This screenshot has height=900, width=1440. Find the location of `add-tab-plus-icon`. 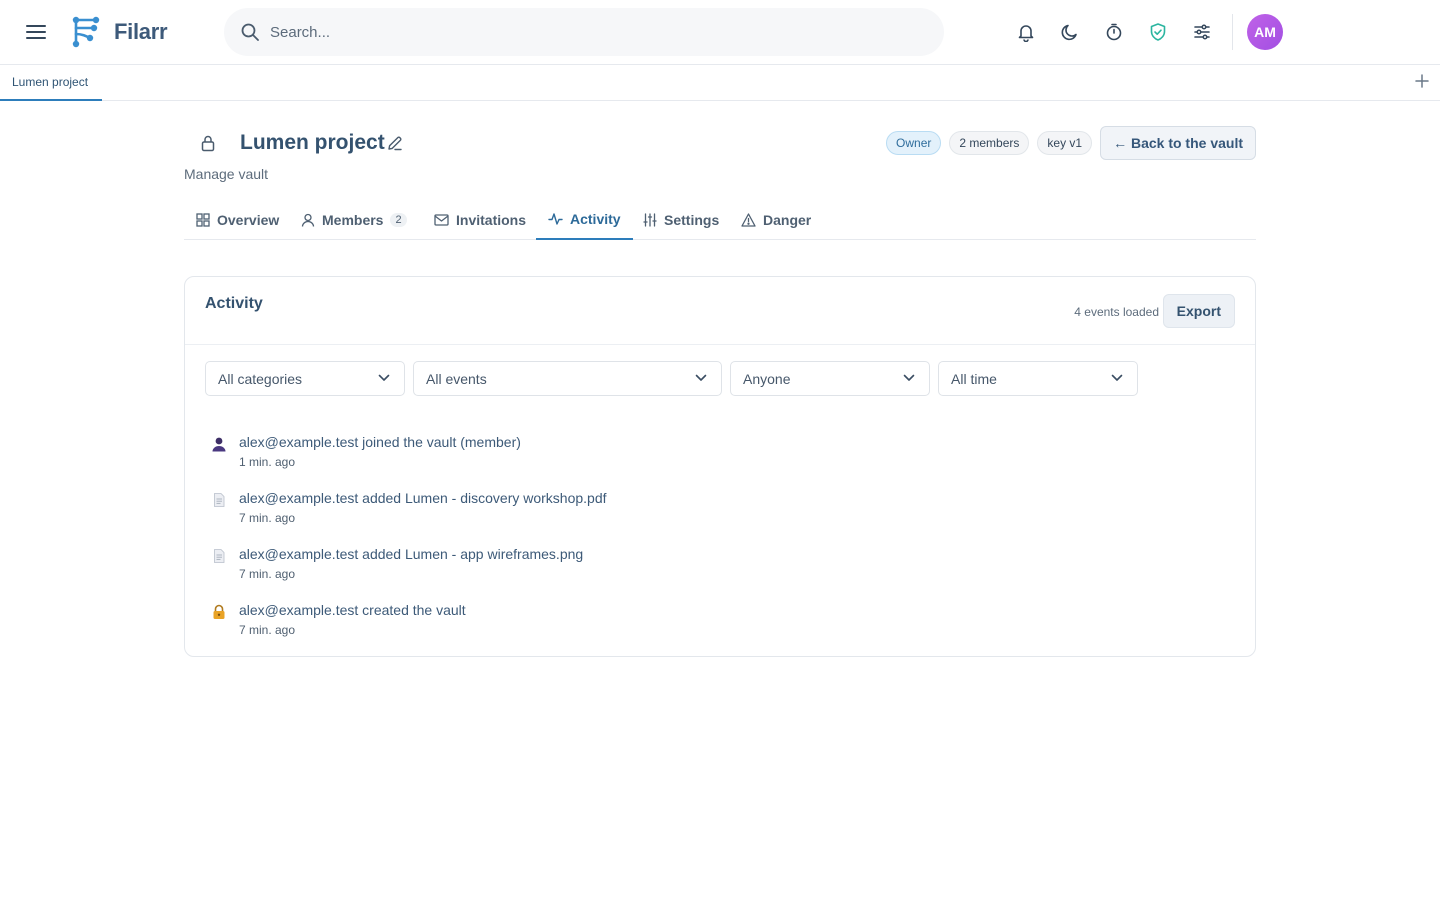

add-tab-plus-icon is located at coordinates (1422, 81).